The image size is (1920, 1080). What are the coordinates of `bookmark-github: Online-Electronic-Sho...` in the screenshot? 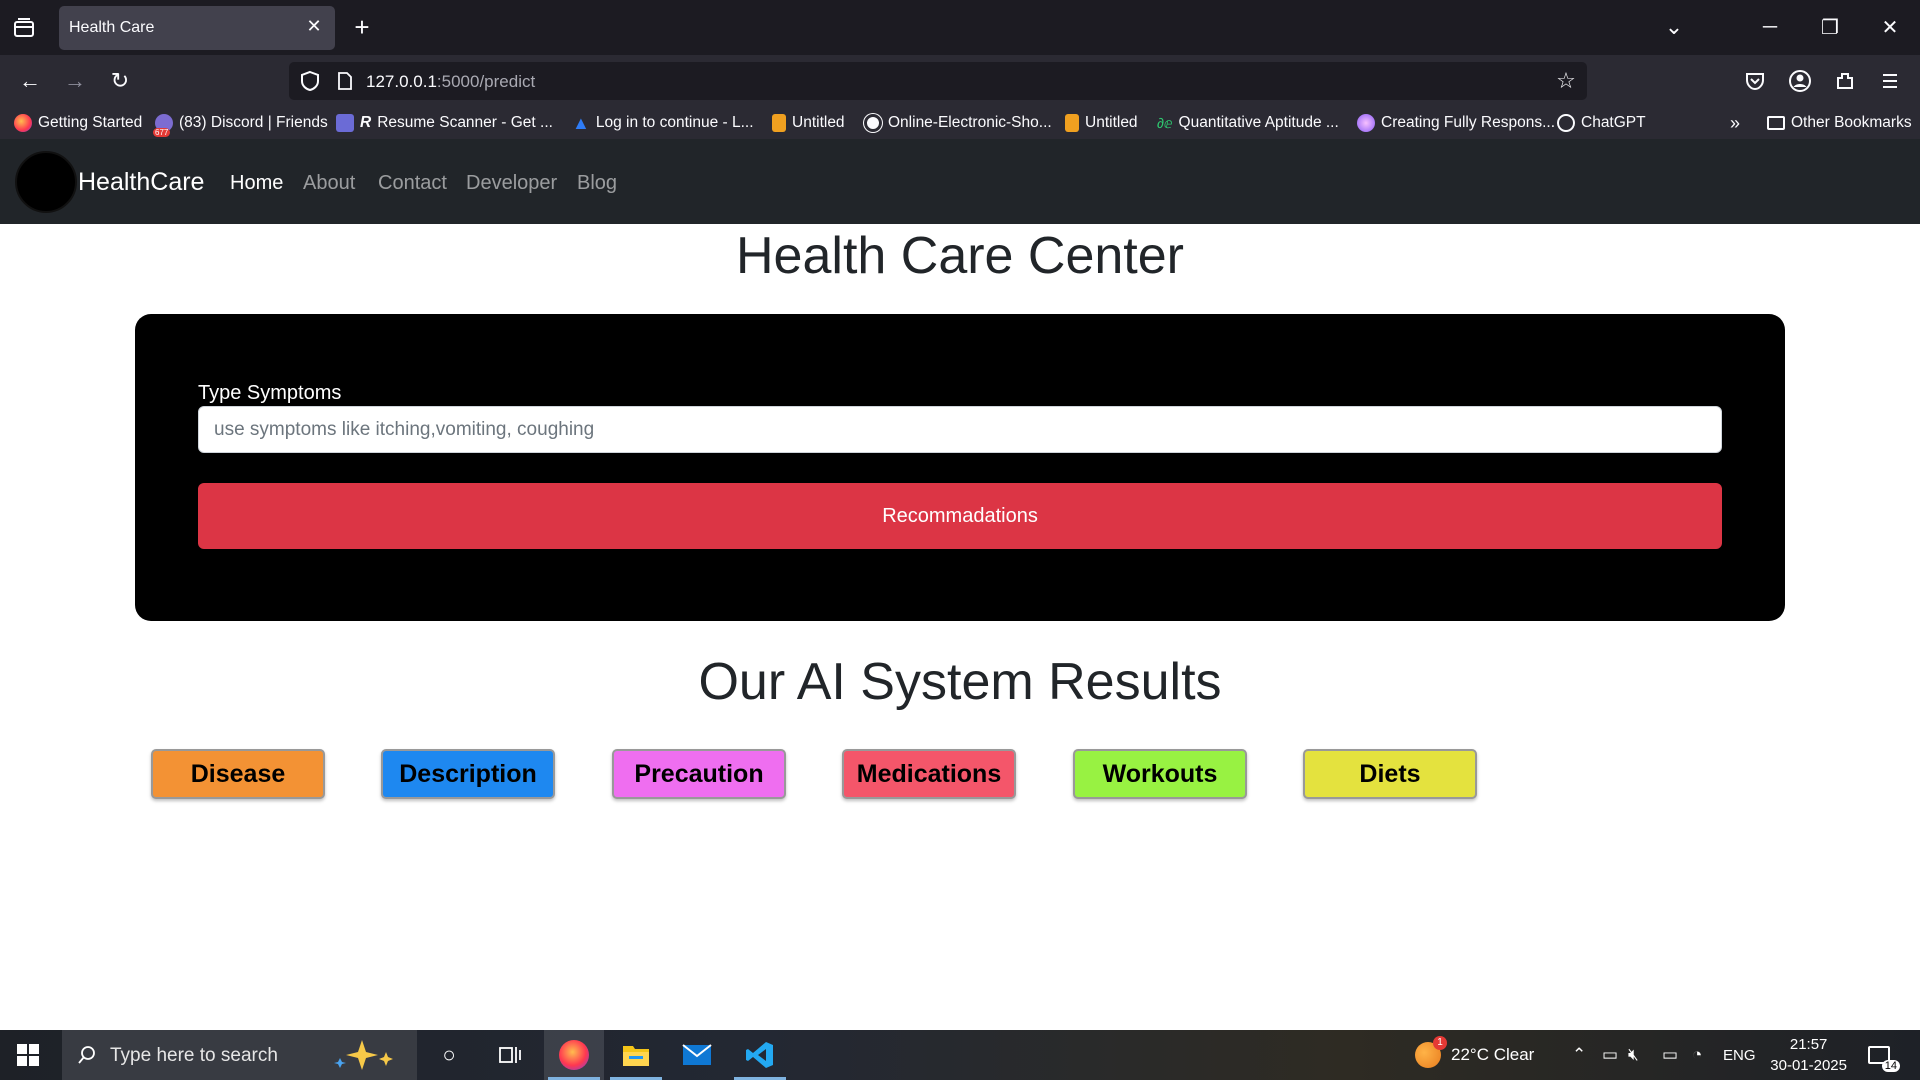 It's located at (958, 123).